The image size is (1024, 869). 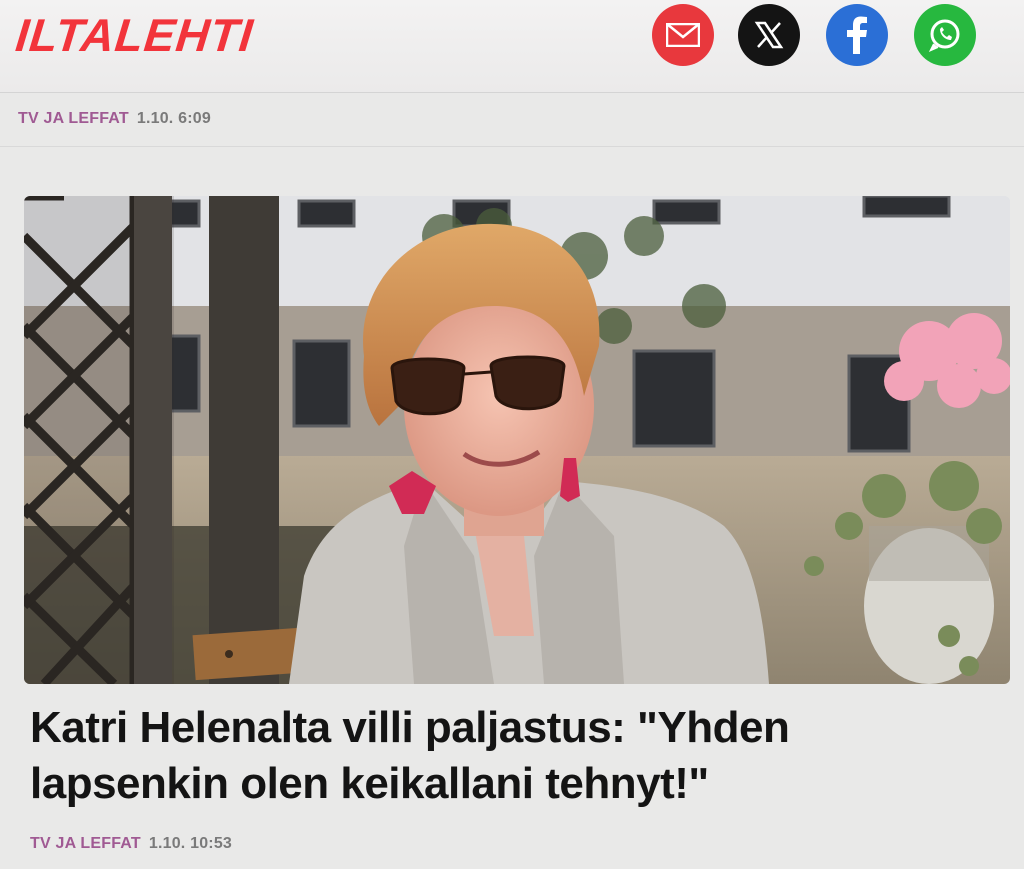 I want to click on iltalehti-logo: ILTALEHTI, so click(x=134, y=35).